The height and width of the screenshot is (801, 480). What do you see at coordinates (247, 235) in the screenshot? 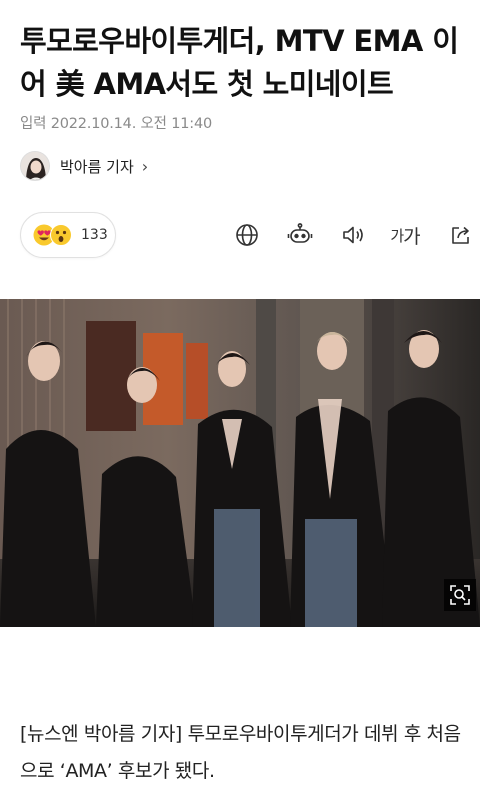
I see `globe-icon` at bounding box center [247, 235].